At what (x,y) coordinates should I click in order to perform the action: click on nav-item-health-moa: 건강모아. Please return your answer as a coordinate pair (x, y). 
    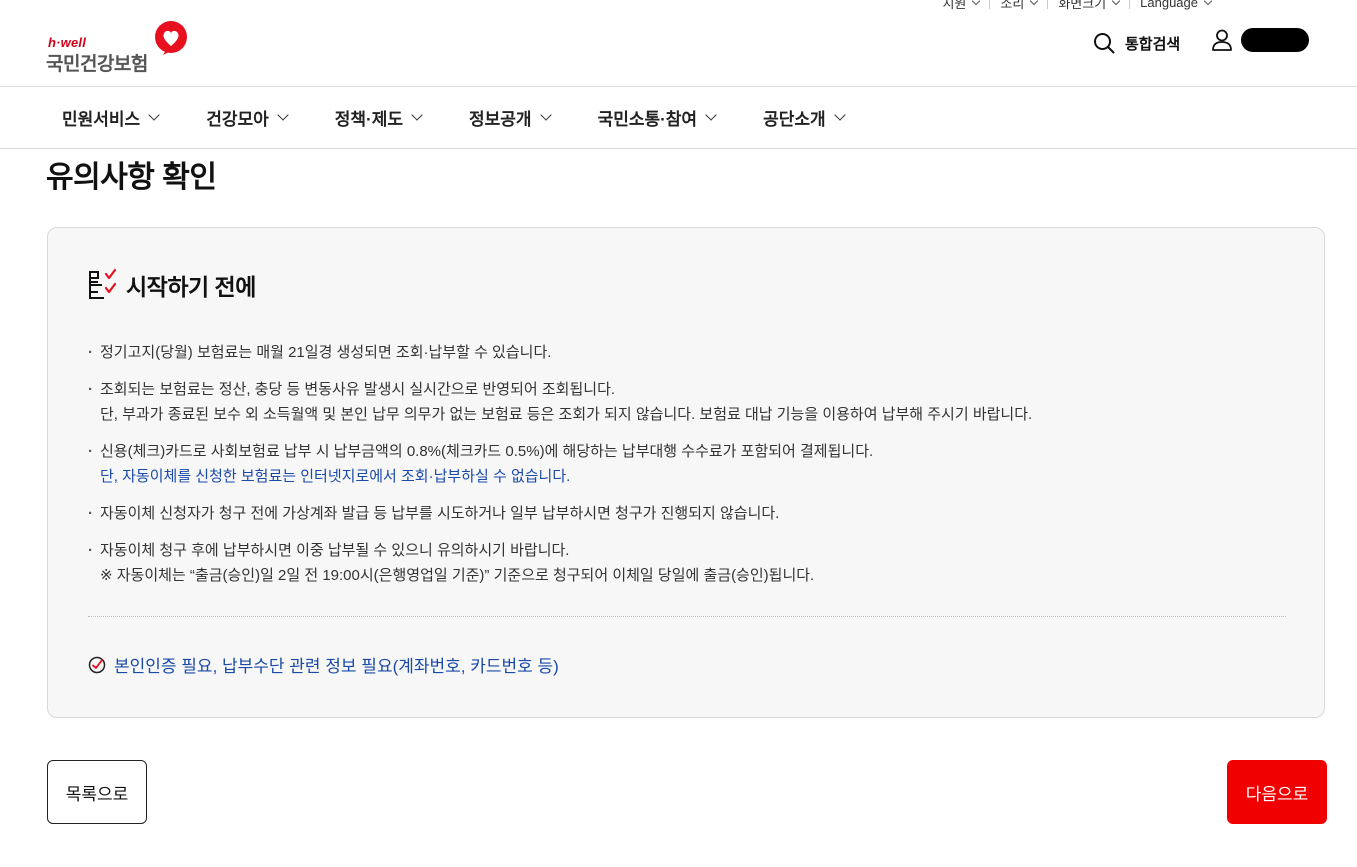
    Looking at the image, I should click on (247, 117).